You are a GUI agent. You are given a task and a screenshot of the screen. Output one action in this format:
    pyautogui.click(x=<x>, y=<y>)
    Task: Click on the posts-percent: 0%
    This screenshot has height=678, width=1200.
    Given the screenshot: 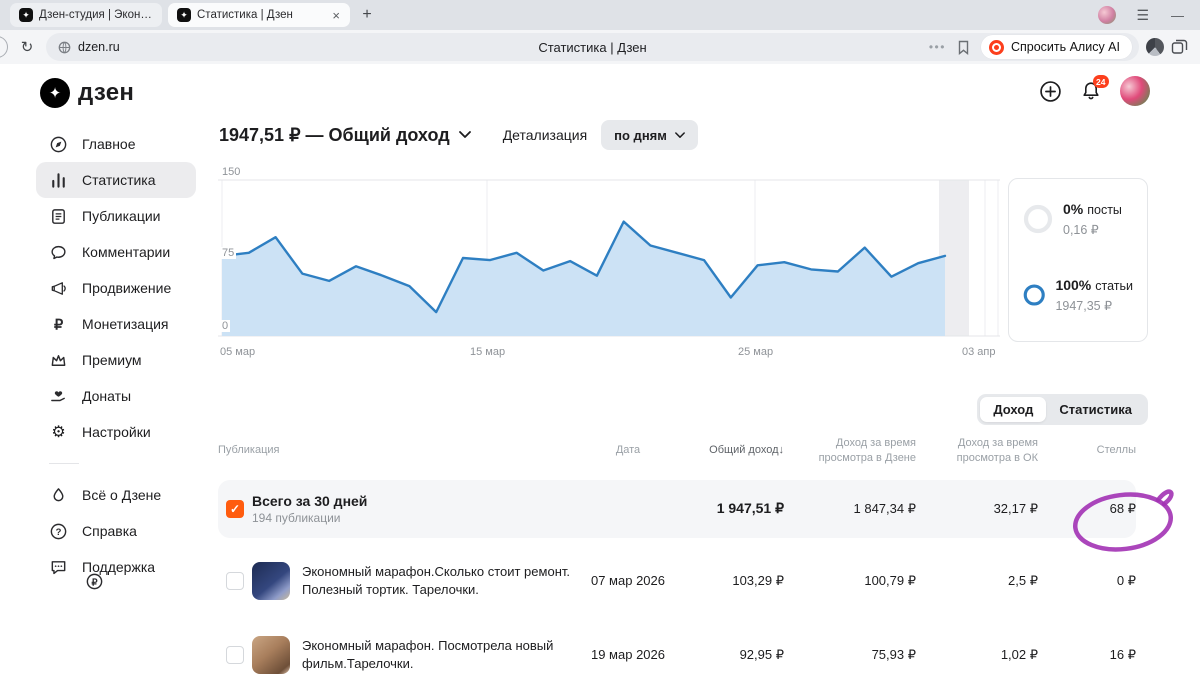 What is the action you would take?
    pyautogui.click(x=1073, y=209)
    